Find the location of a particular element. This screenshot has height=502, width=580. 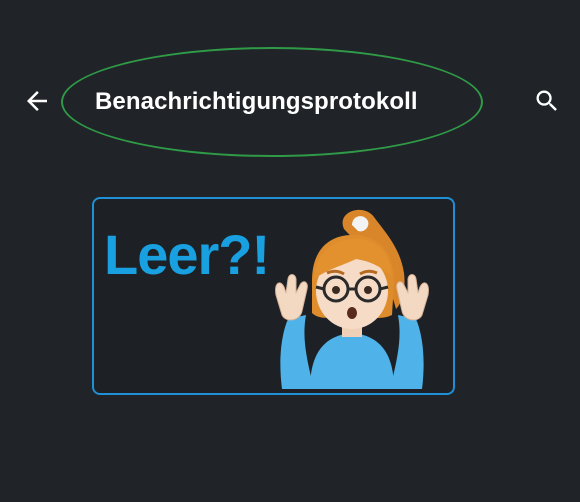

empty-state-text: Leer?! is located at coordinates (187, 254).